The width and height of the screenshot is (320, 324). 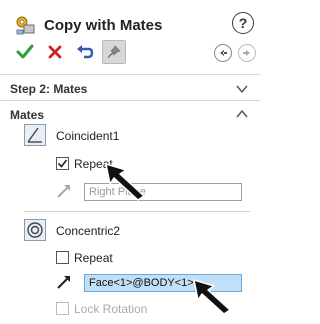 I want to click on help-button: ?, so click(x=243, y=23).